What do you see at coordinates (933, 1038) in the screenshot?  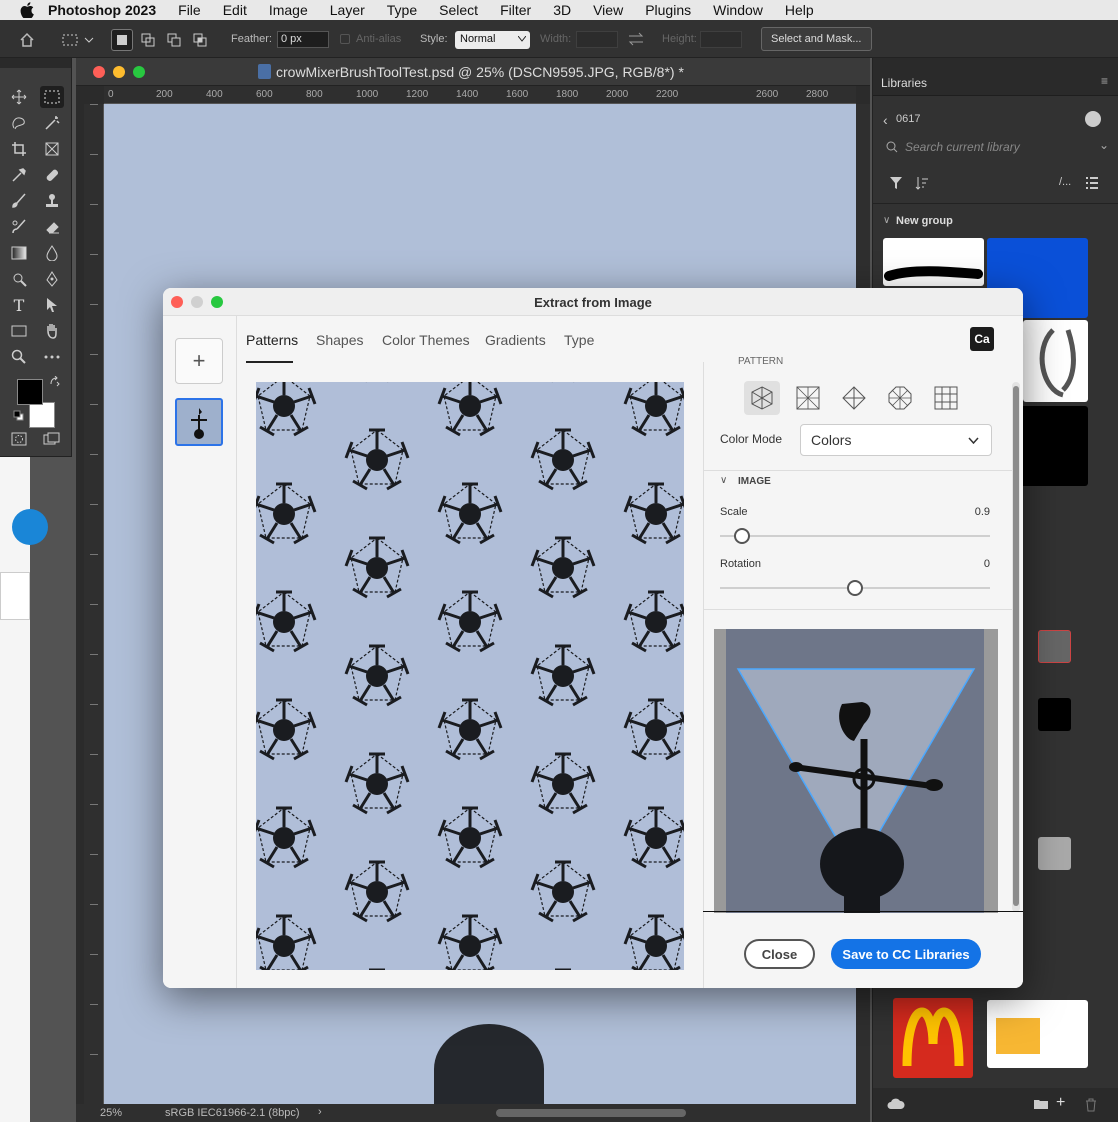 I see `library-item-logo` at bounding box center [933, 1038].